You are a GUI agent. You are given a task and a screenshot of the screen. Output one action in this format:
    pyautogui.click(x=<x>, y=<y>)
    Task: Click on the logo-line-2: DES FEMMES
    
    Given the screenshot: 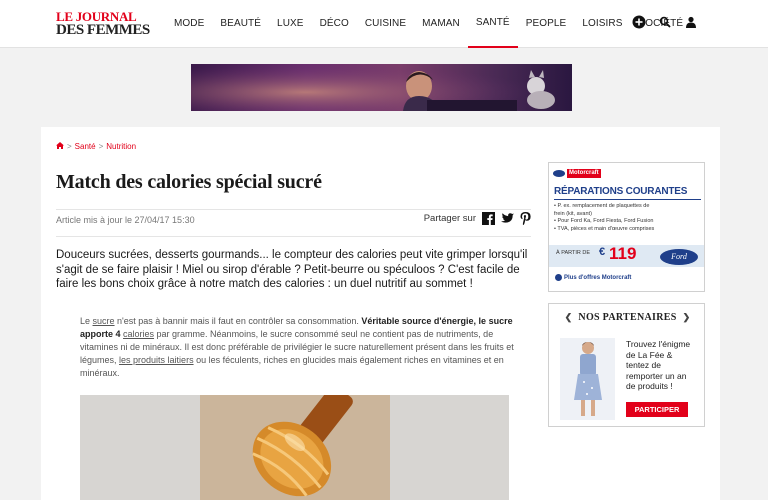 What is the action you would take?
    pyautogui.click(x=103, y=30)
    